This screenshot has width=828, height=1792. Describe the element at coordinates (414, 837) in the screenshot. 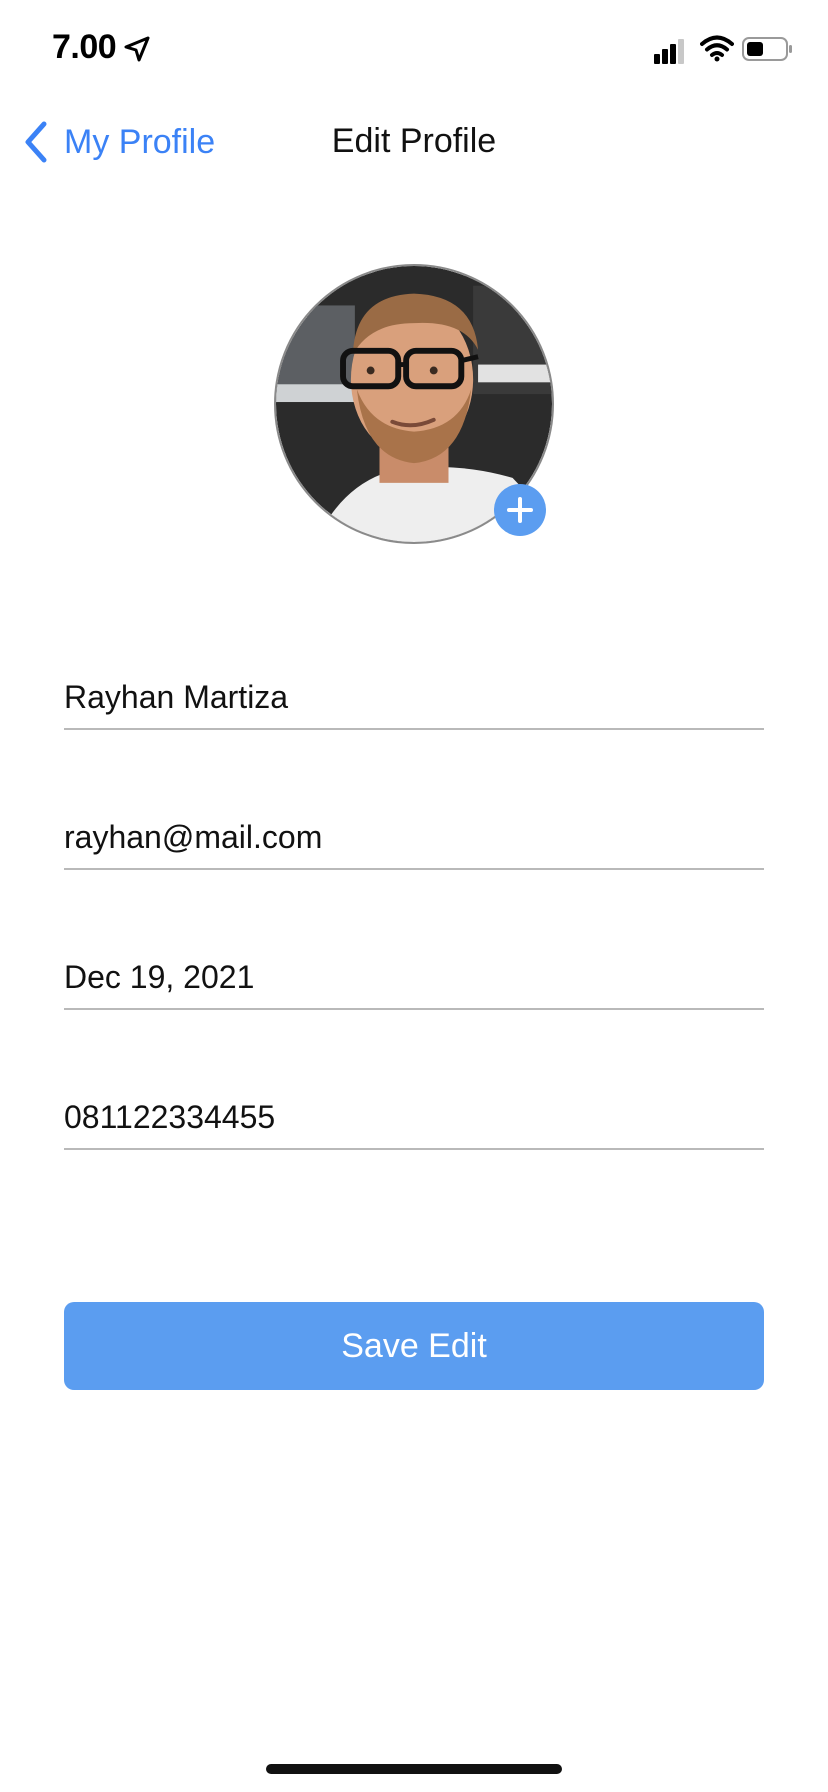

I see `email-field` at that location.